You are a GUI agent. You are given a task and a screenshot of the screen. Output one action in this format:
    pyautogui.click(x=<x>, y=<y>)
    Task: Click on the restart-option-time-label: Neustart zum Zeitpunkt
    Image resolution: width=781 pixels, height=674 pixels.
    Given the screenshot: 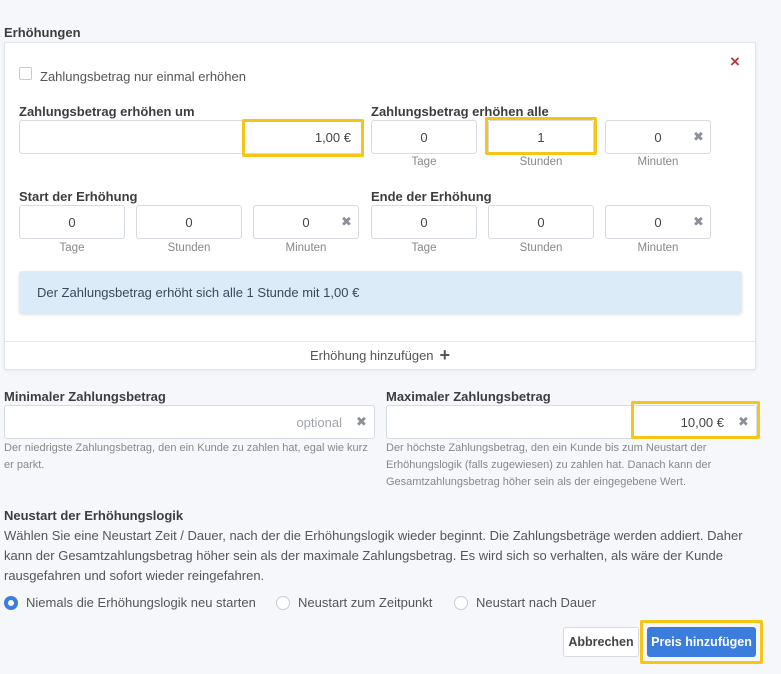 What is the action you would take?
    pyautogui.click(x=365, y=602)
    